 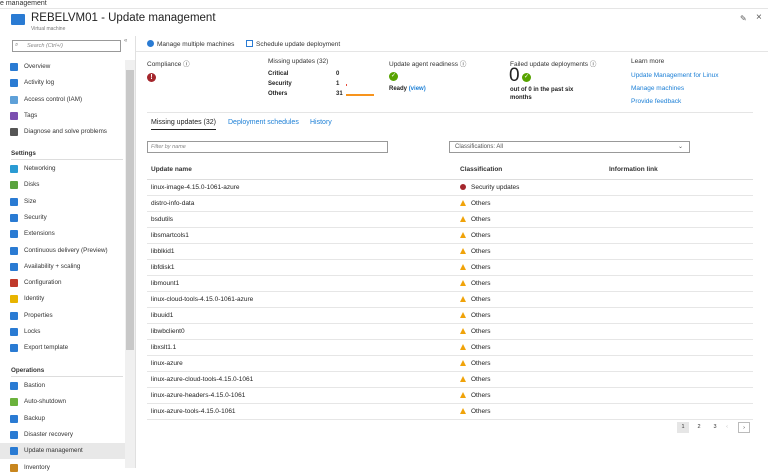 I want to click on collapse-sidebar-icon: «, so click(x=125, y=41).